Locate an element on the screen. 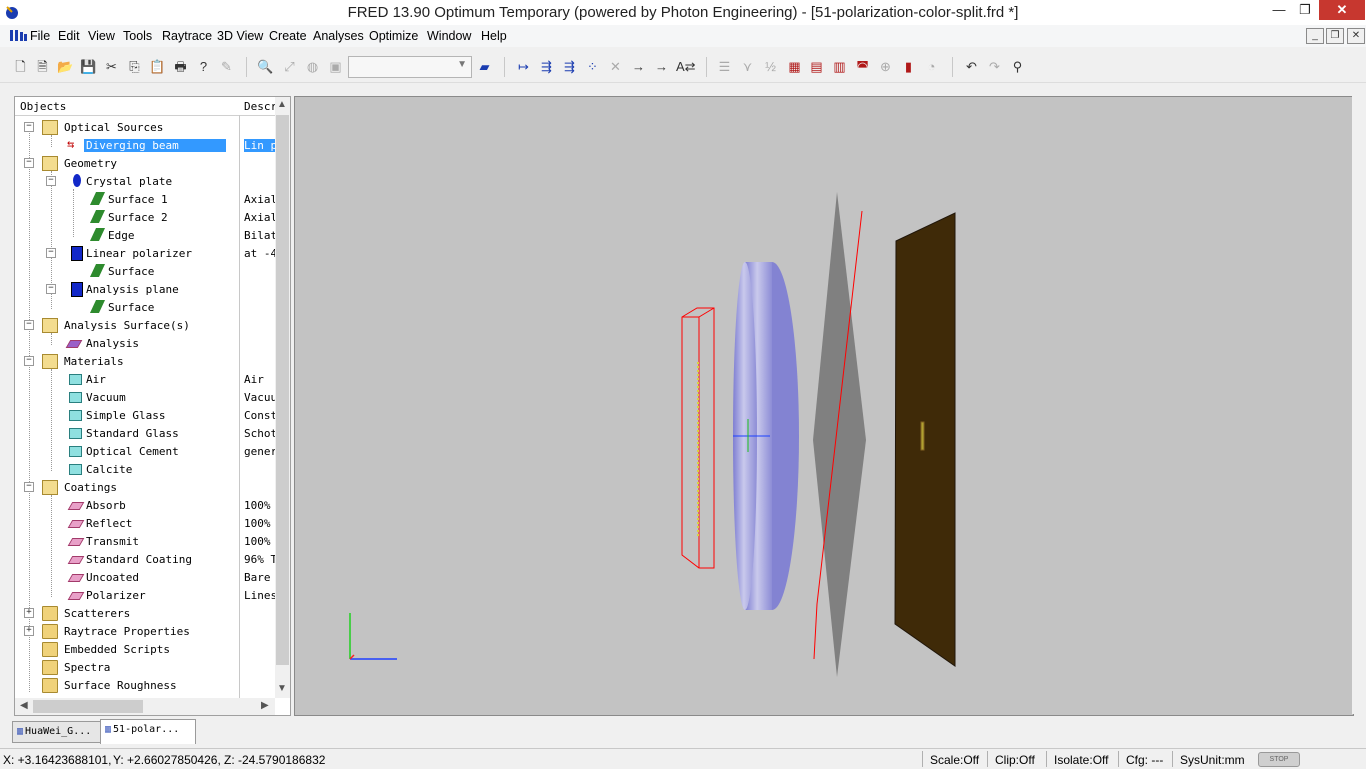 This screenshot has height=769, width=1366. copy-icon: ⎘ is located at coordinates (134, 66).